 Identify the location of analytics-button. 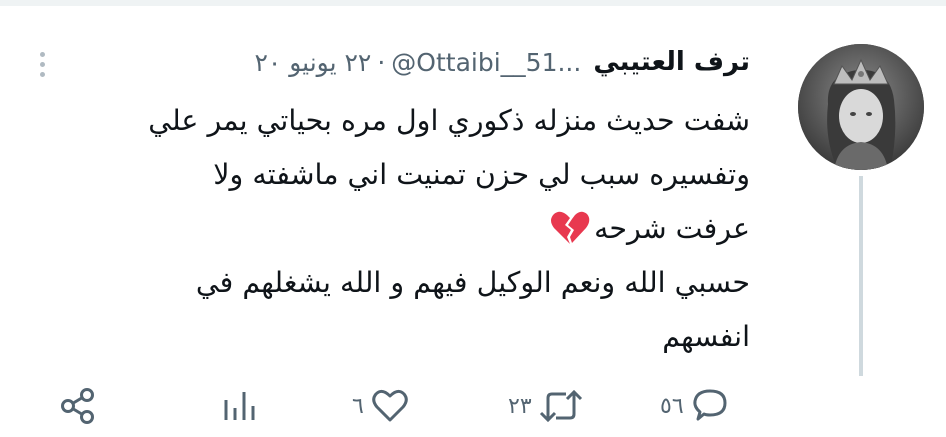
(240, 406).